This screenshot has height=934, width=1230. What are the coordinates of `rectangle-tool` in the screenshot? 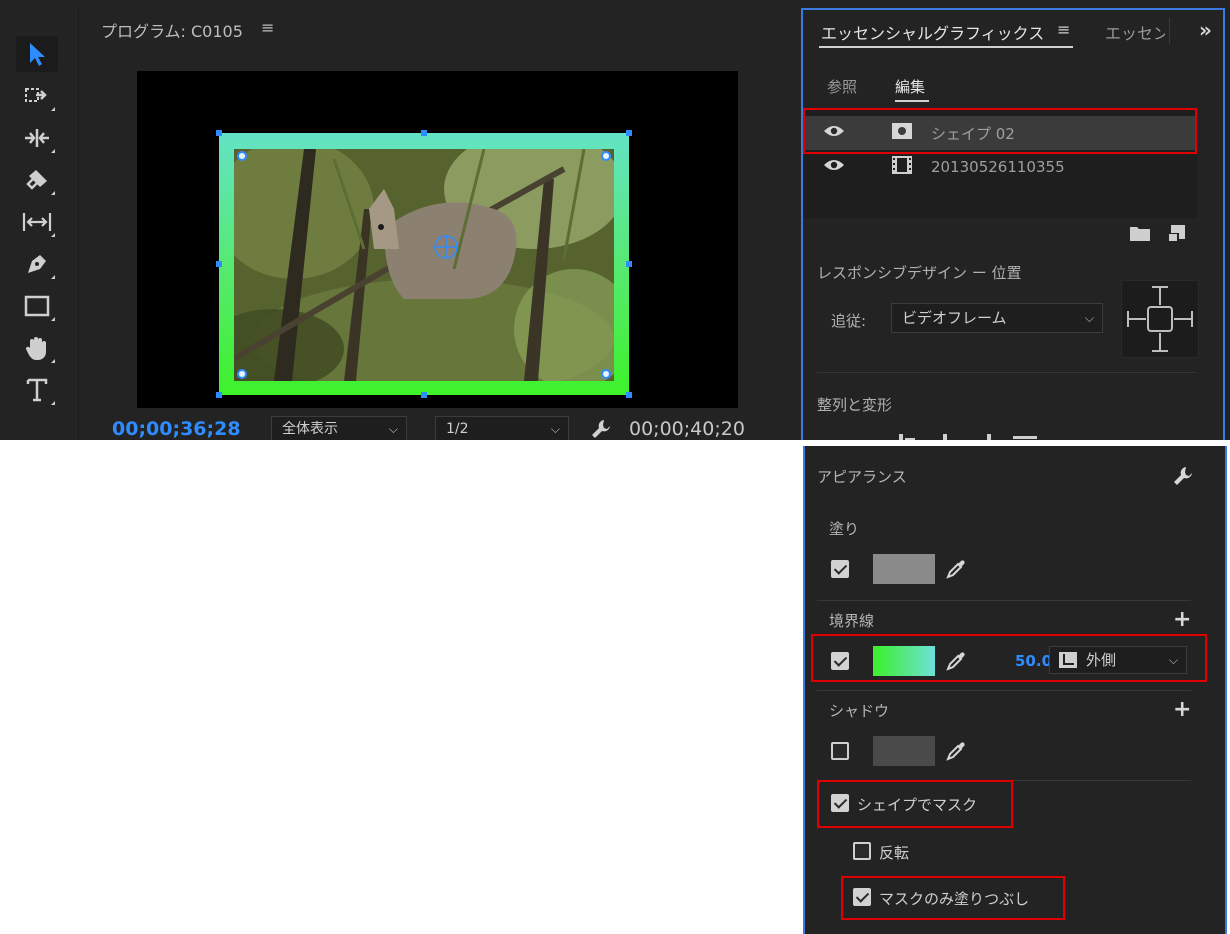 It's located at (37, 306).